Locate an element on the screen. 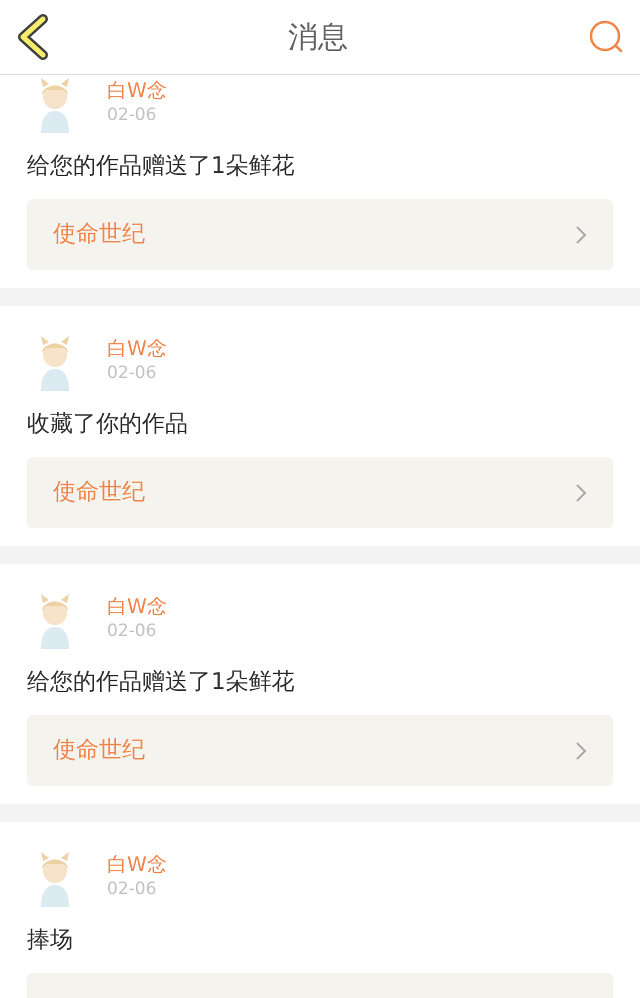  search-icon is located at coordinates (606, 37).